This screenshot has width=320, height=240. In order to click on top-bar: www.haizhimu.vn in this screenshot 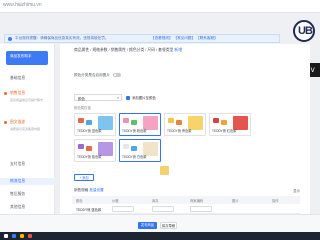, I will do `click(160, 6)`.